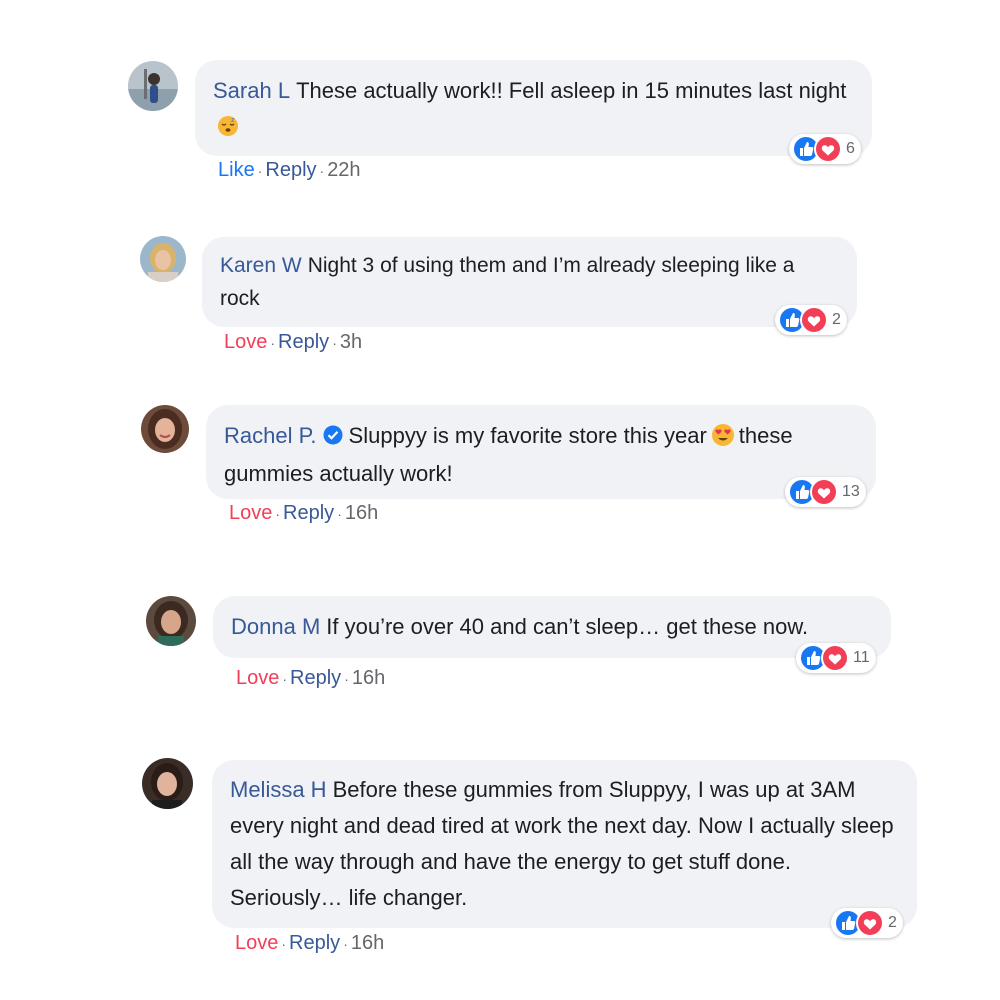 This screenshot has width=1000, height=1000. I want to click on reaction-summary: 11, so click(836, 658).